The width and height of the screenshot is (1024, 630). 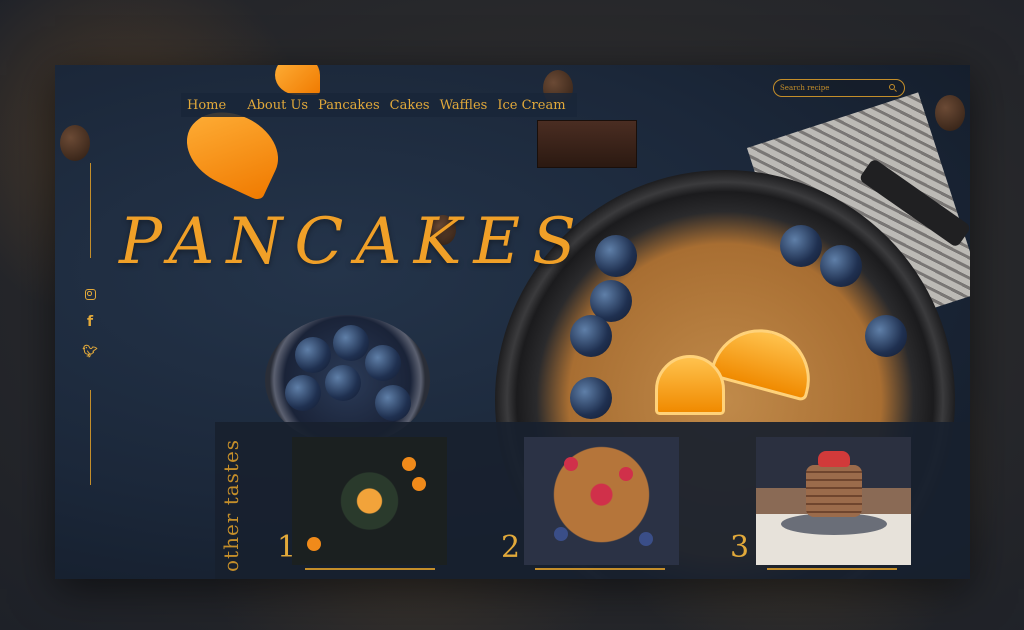 What do you see at coordinates (834, 88) in the screenshot?
I see `search-input` at bounding box center [834, 88].